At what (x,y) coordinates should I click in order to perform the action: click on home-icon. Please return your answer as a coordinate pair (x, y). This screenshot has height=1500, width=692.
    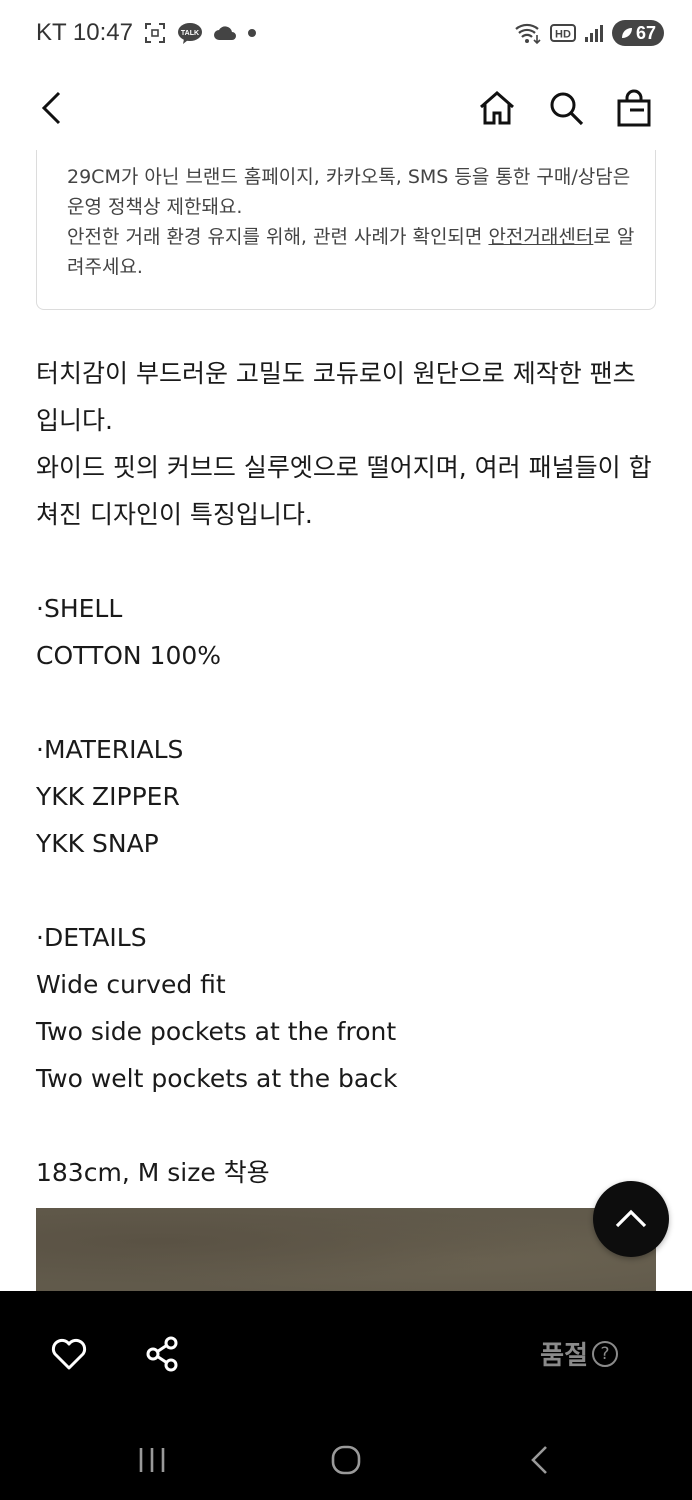
    Looking at the image, I should click on (497, 108).